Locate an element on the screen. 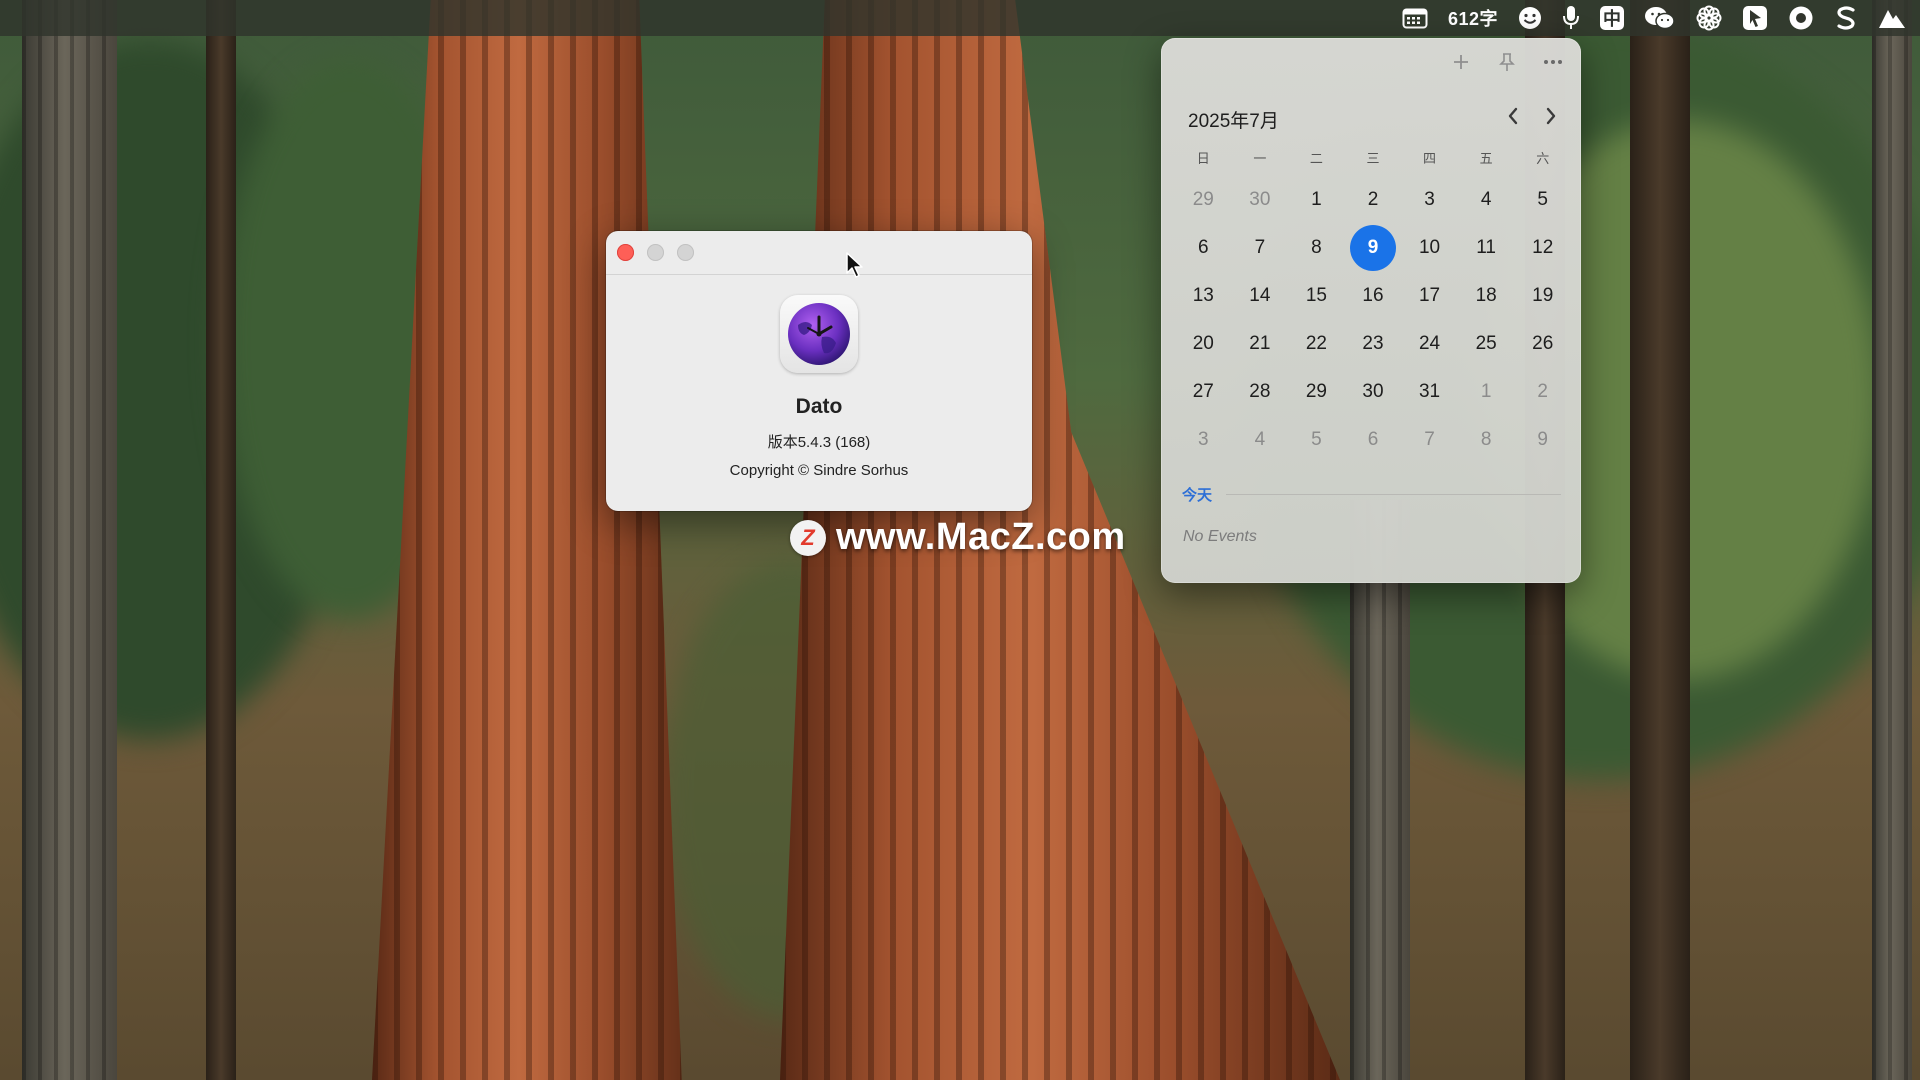  cursor-app-icon is located at coordinates (1755, 18).